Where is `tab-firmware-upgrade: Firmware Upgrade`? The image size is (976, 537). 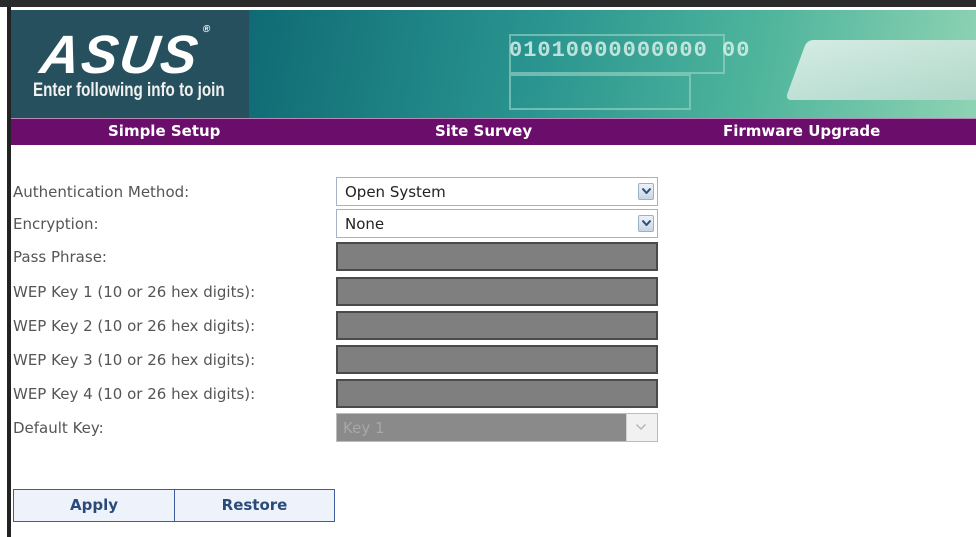
tab-firmware-upgrade: Firmware Upgrade is located at coordinates (801, 131).